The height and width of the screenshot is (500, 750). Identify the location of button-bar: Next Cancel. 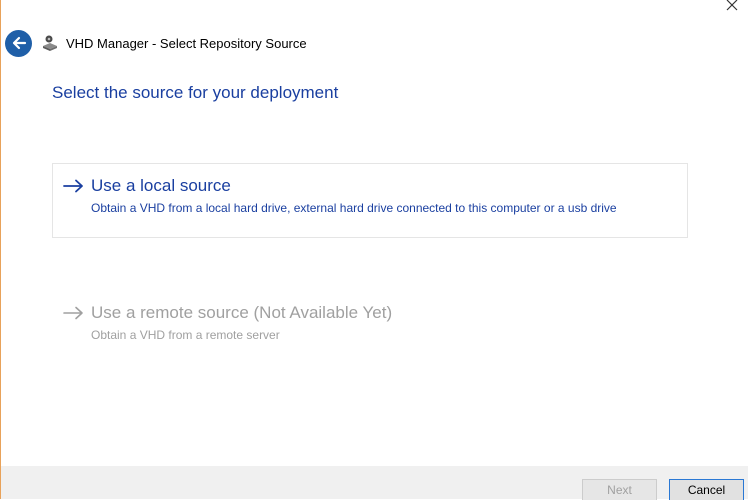
(374, 483).